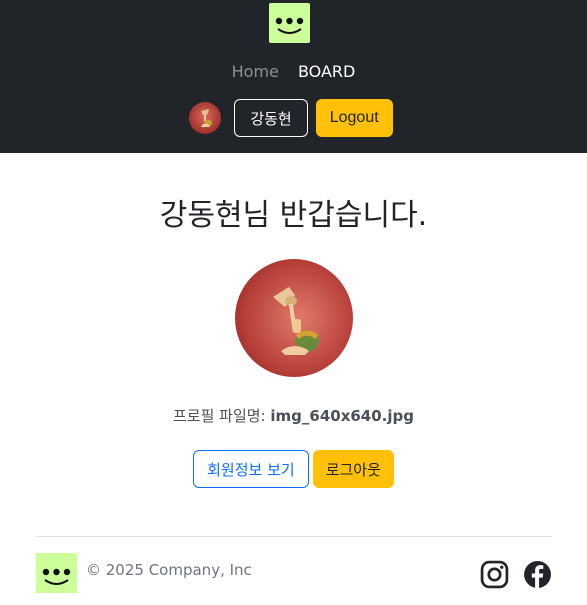  What do you see at coordinates (289, 23) in the screenshot?
I see `smiley-logo-icon` at bounding box center [289, 23].